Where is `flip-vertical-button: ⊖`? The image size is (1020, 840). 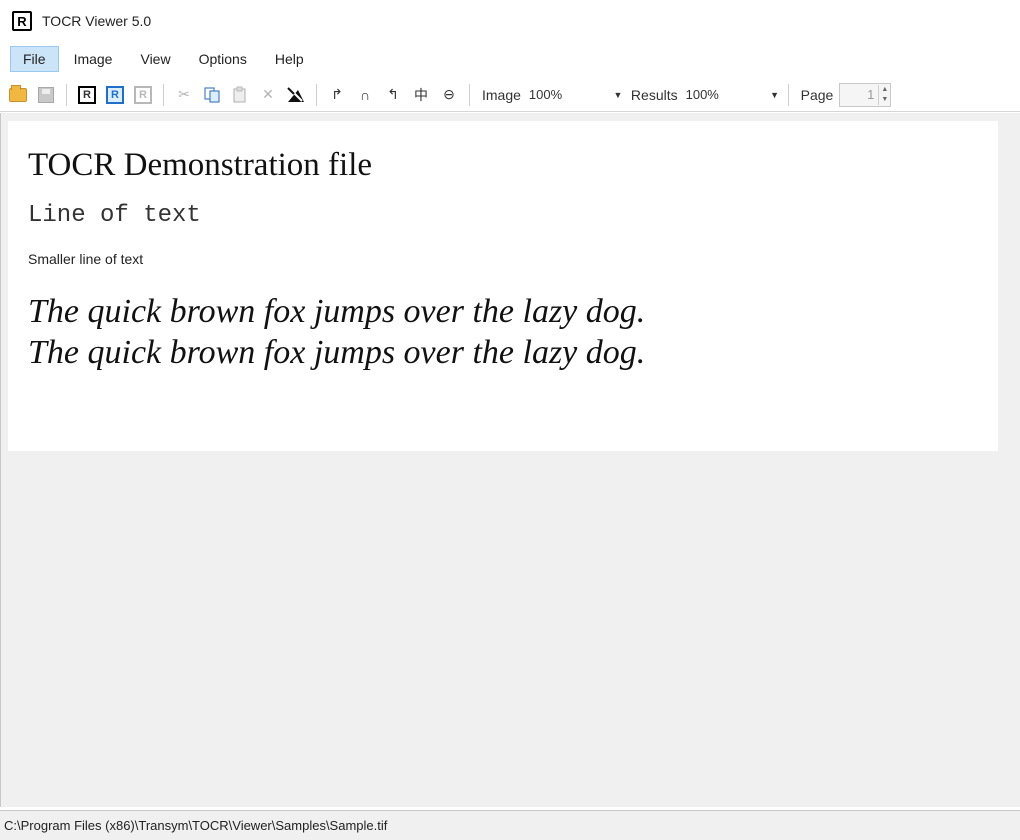 flip-vertical-button: ⊖ is located at coordinates (449, 95).